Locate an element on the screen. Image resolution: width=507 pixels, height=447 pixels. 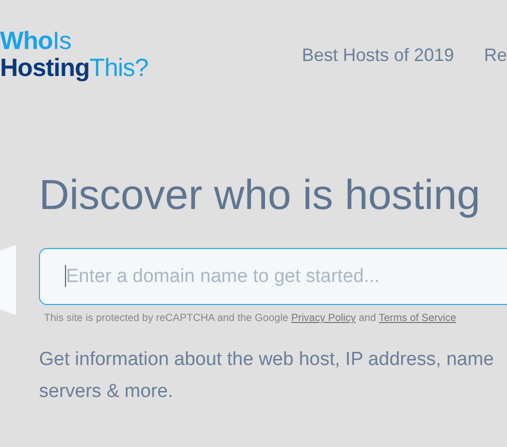
nav-link: Re is located at coordinates (495, 55).